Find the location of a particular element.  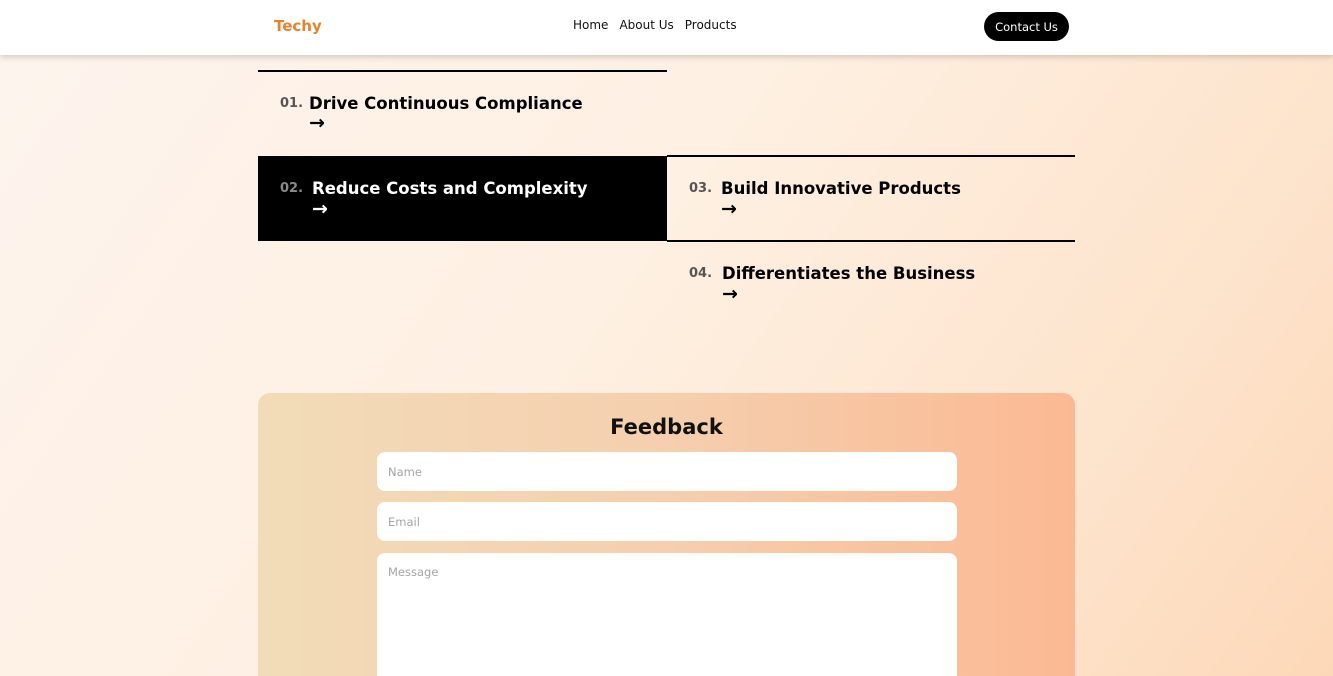

message-textarea is located at coordinates (667, 614).